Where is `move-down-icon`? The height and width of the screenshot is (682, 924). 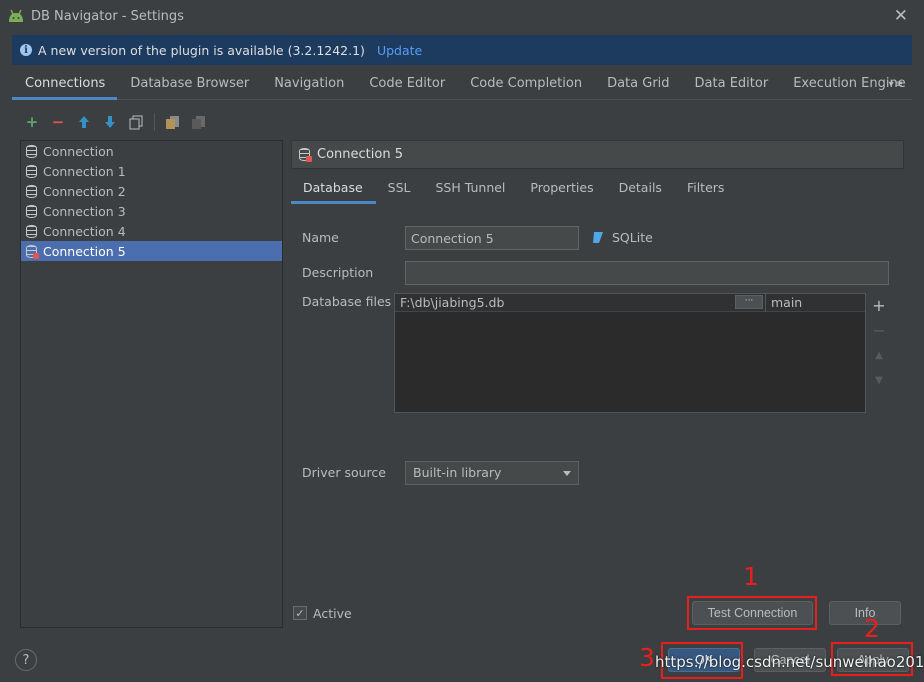
move-down-icon is located at coordinates (110, 122).